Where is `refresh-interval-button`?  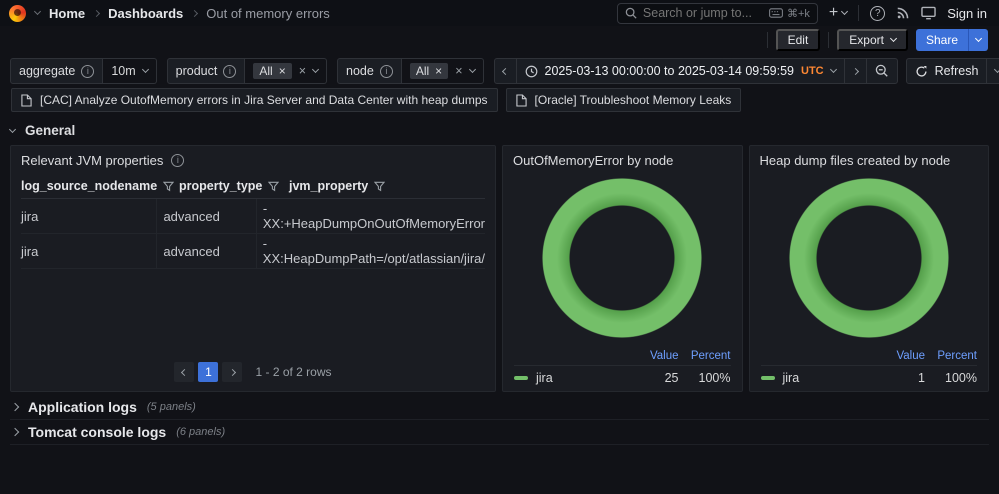 refresh-interval-button is located at coordinates (992, 71).